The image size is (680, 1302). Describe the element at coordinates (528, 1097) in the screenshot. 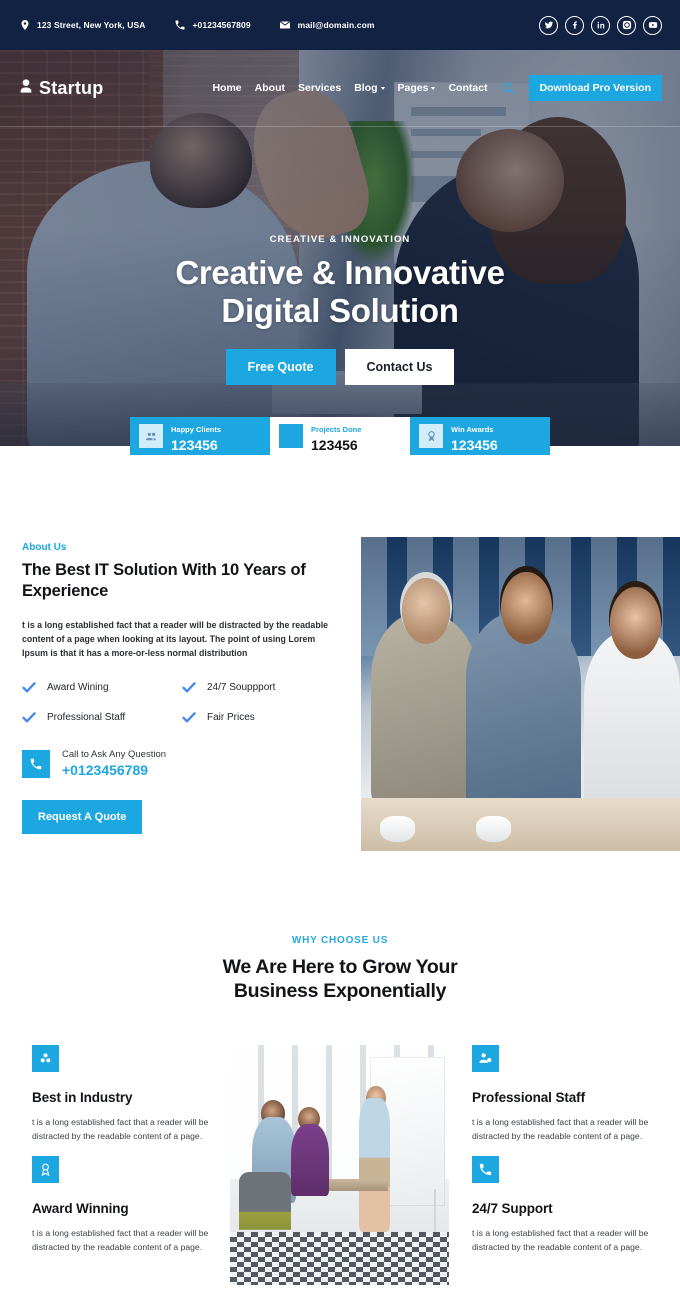

I see `feature-title: Professional Staff` at that location.